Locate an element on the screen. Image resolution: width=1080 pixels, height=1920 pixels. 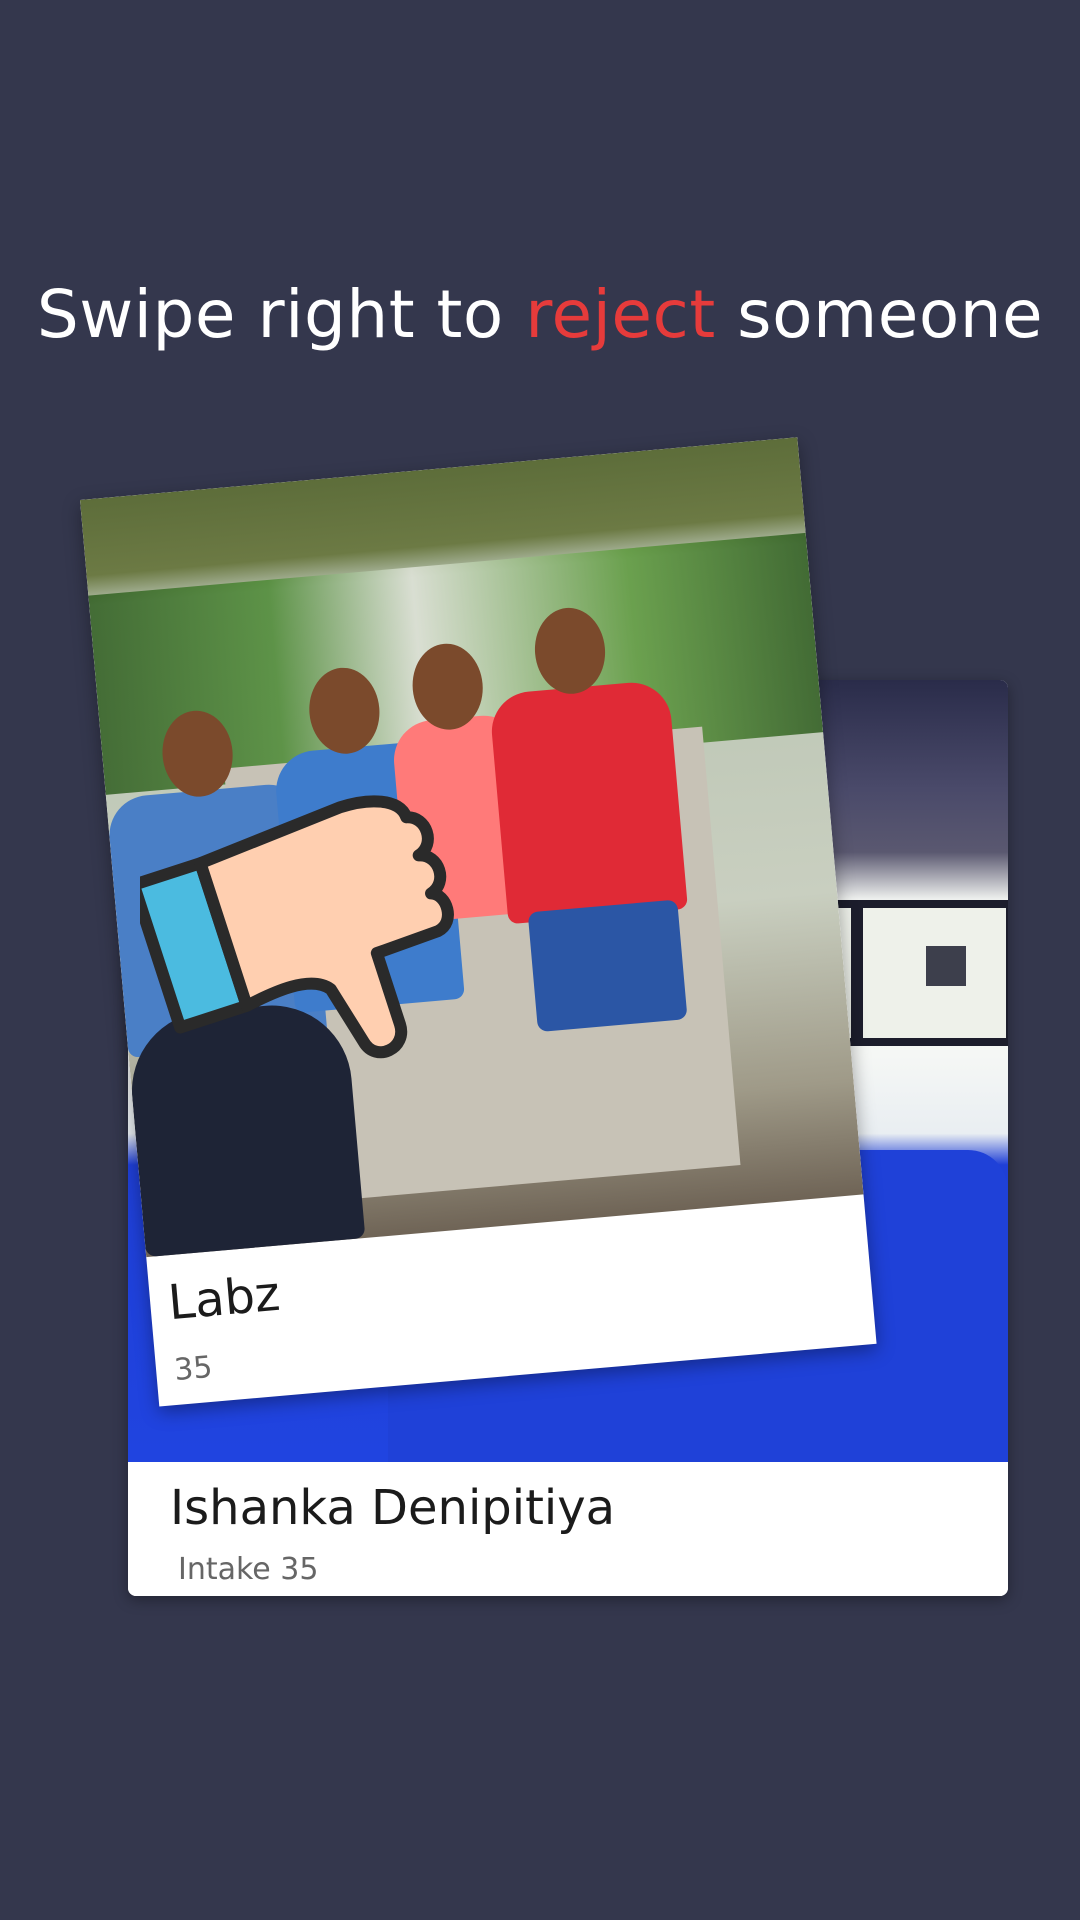
onboarding-headline: Swipe right to reject someone is located at coordinates (540, 314).